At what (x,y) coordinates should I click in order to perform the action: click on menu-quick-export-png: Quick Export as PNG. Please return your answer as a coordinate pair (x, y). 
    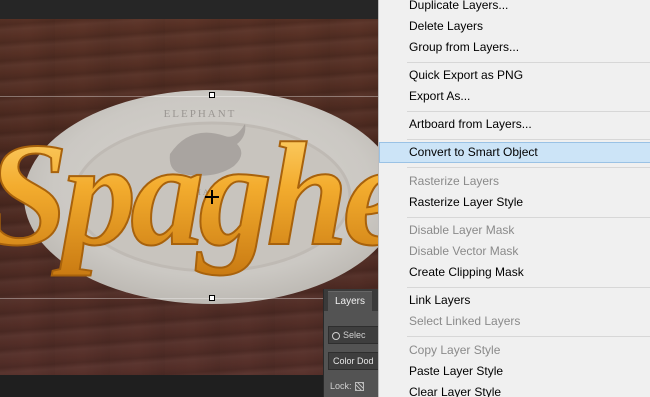
    Looking at the image, I should click on (514, 75).